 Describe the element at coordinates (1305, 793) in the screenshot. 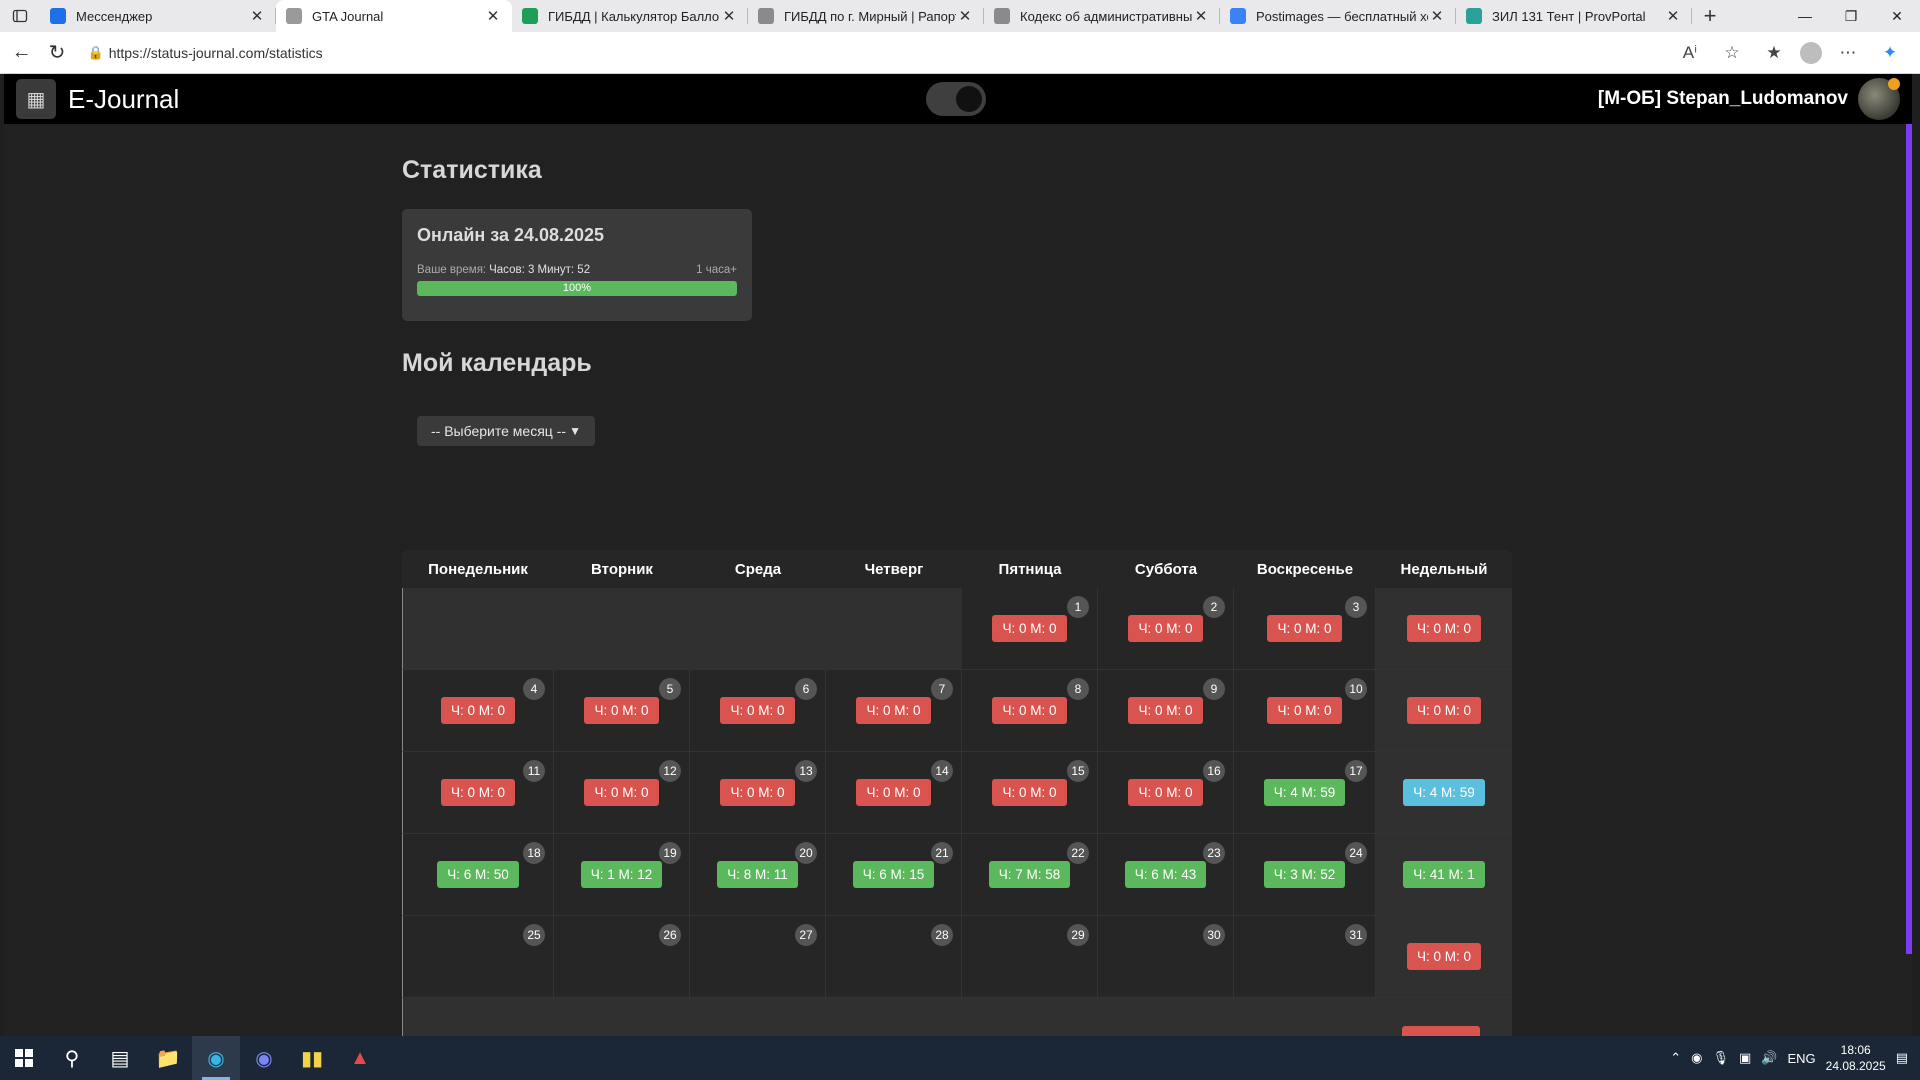

I see `calendar-day-cell: 17 Ч: 4 М: 59` at that location.